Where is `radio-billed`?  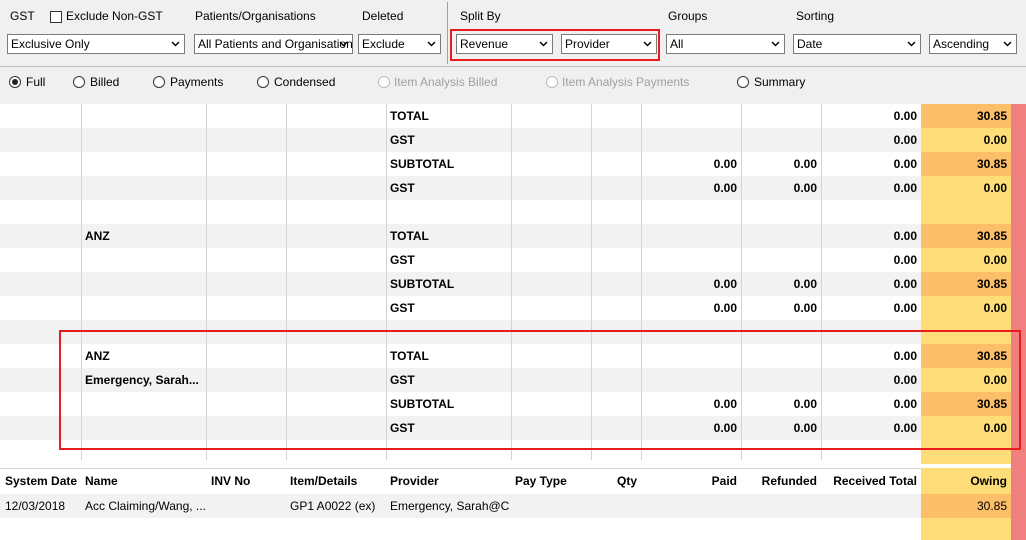 radio-billed is located at coordinates (79, 82).